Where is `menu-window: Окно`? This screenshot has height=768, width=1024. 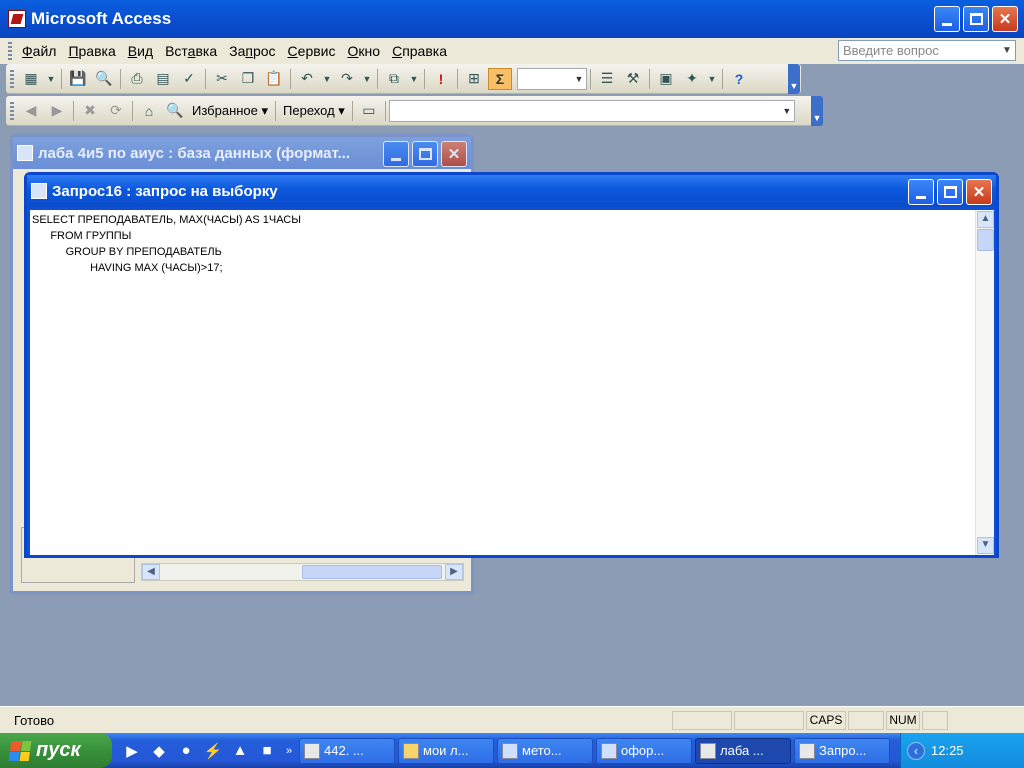
menu-window: Окно is located at coordinates (364, 51).